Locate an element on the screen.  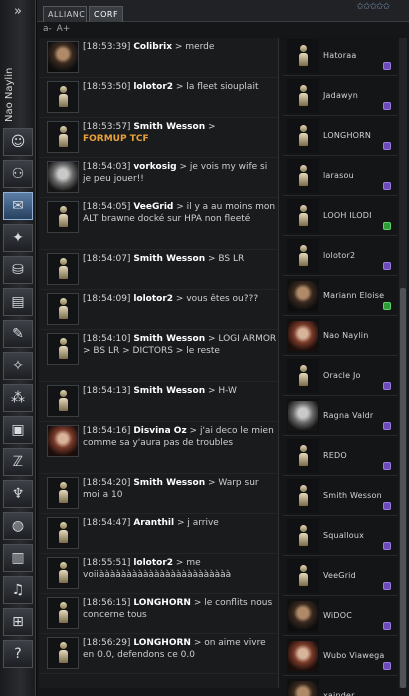
skills-icon: ℤ is located at coordinates (18, 462).